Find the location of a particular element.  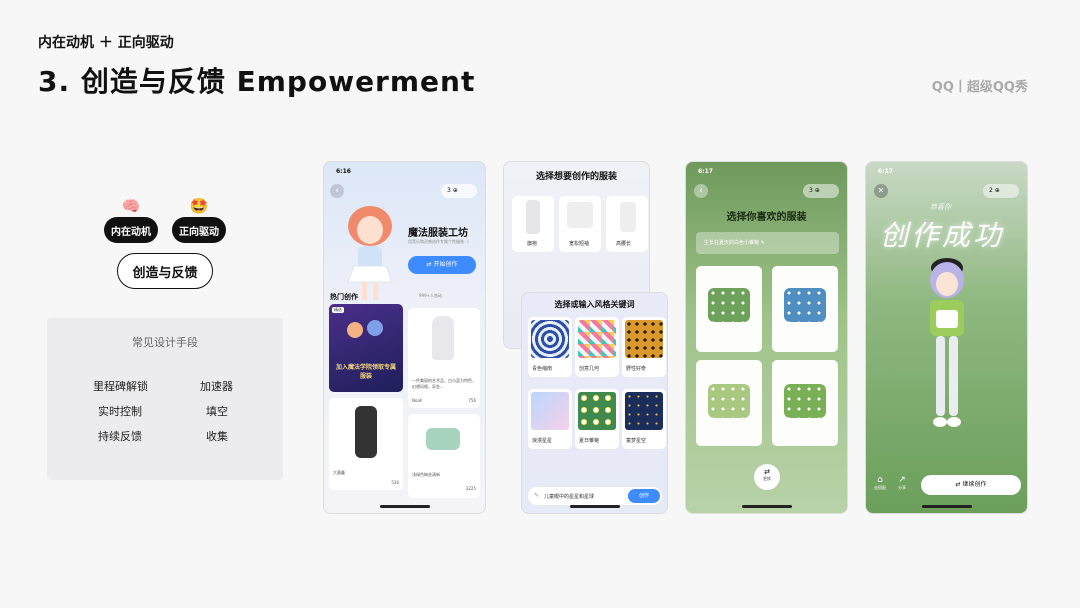

geometric-pattern is located at coordinates (597, 339).